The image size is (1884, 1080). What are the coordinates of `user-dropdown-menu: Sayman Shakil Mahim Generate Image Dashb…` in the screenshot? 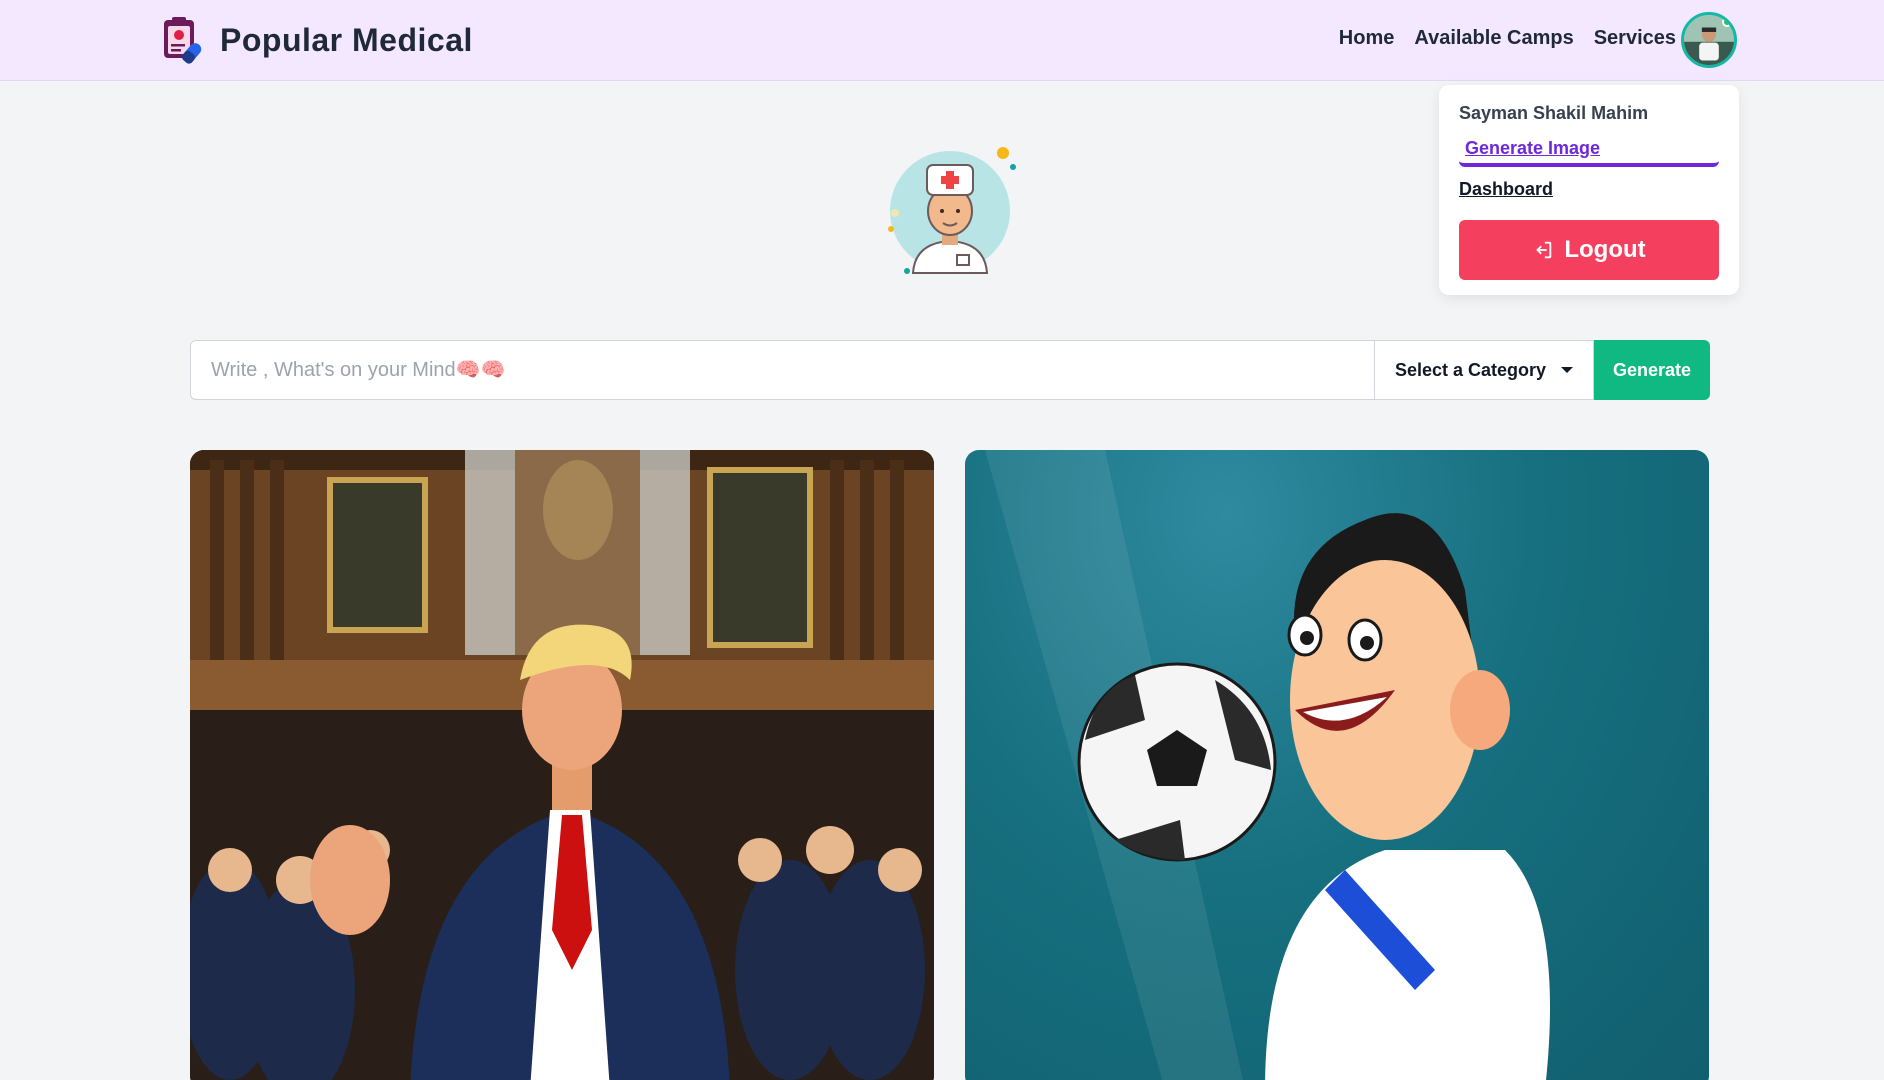 It's located at (1589, 190).